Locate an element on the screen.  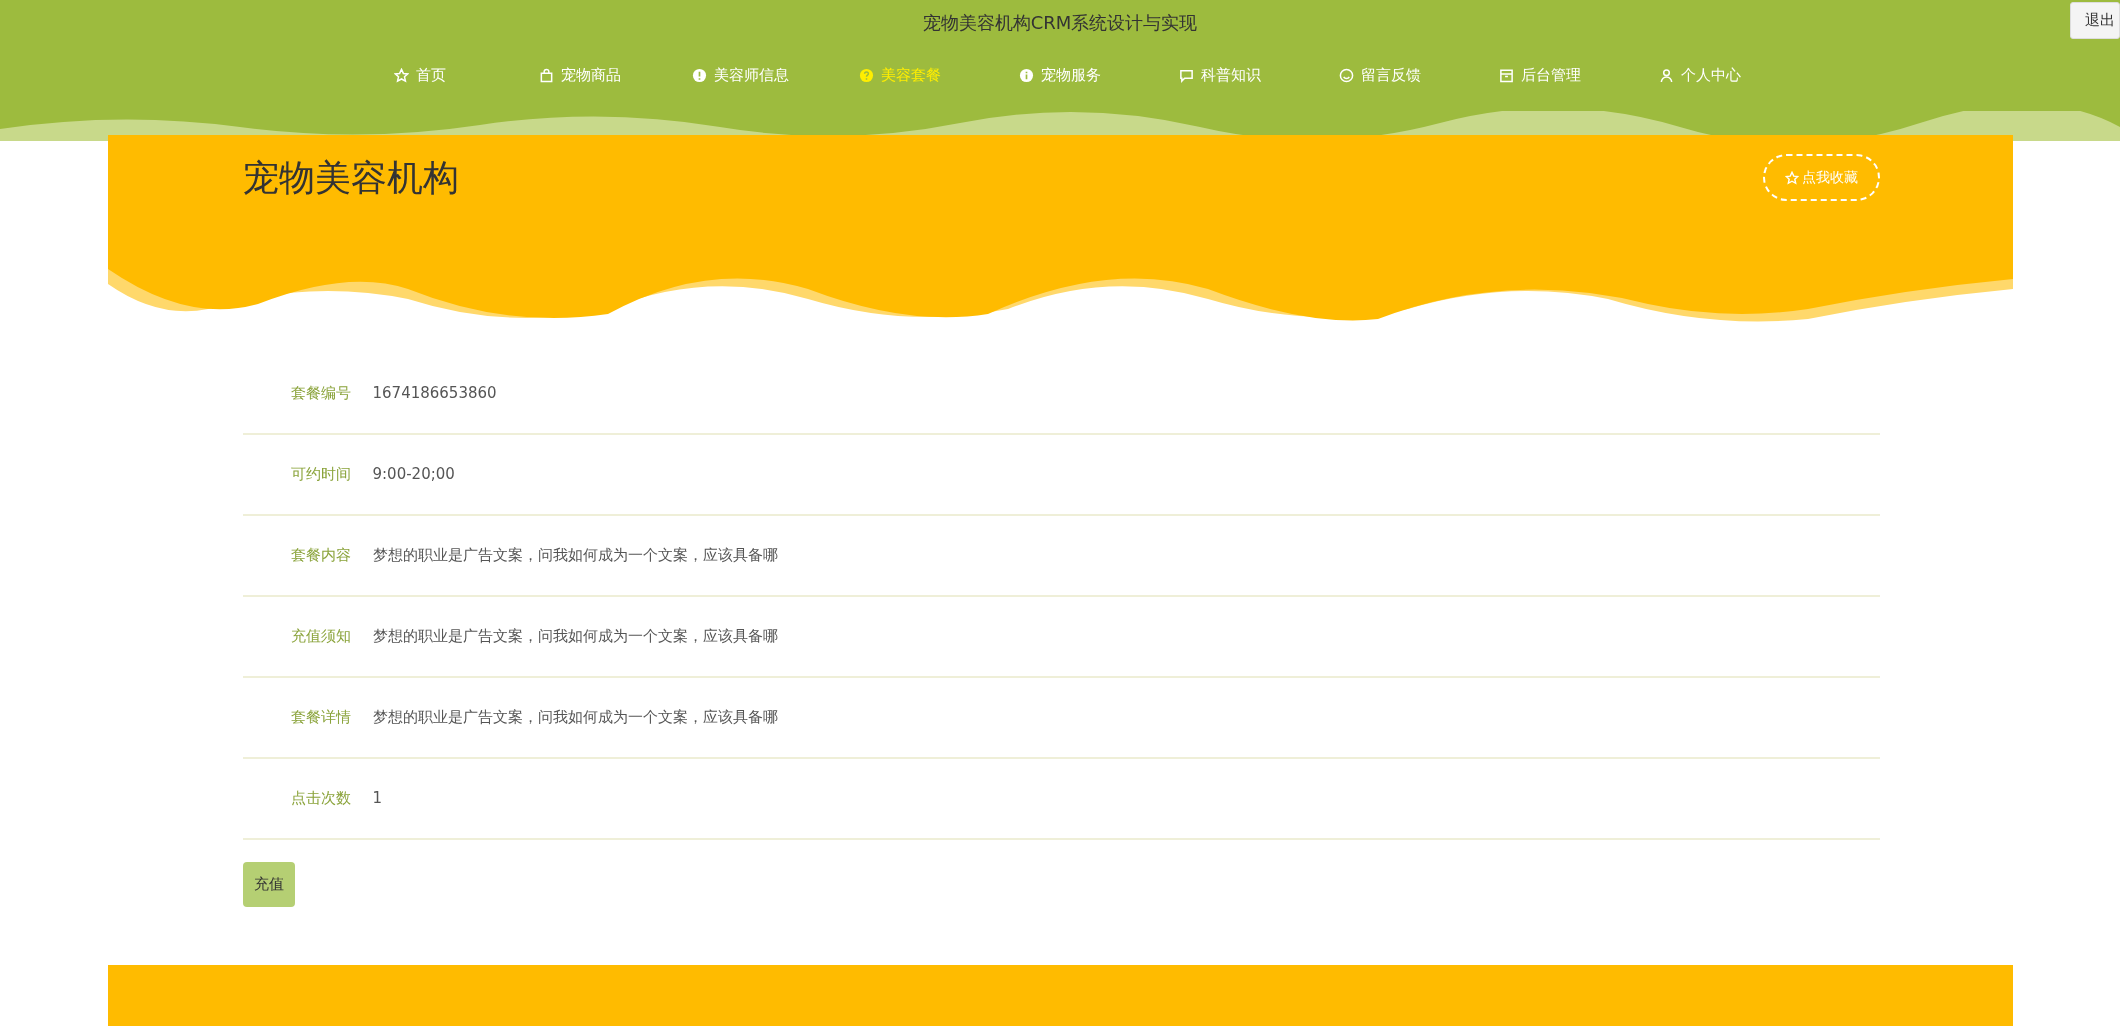
nav-link: 个人中心 is located at coordinates (1700, 75).